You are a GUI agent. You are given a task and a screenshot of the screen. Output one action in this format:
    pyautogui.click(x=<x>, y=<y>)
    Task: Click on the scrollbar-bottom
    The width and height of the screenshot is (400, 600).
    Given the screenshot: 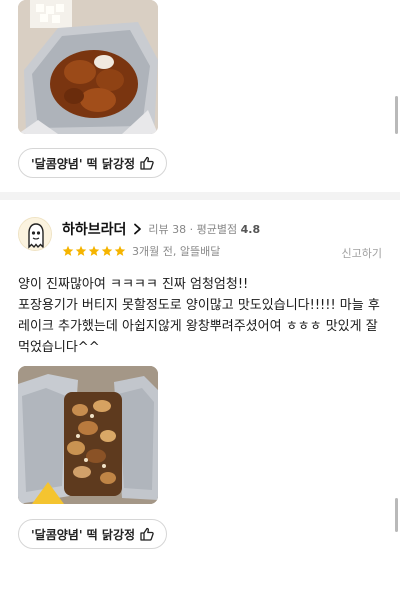 What is the action you would take?
    pyautogui.click(x=396, y=515)
    